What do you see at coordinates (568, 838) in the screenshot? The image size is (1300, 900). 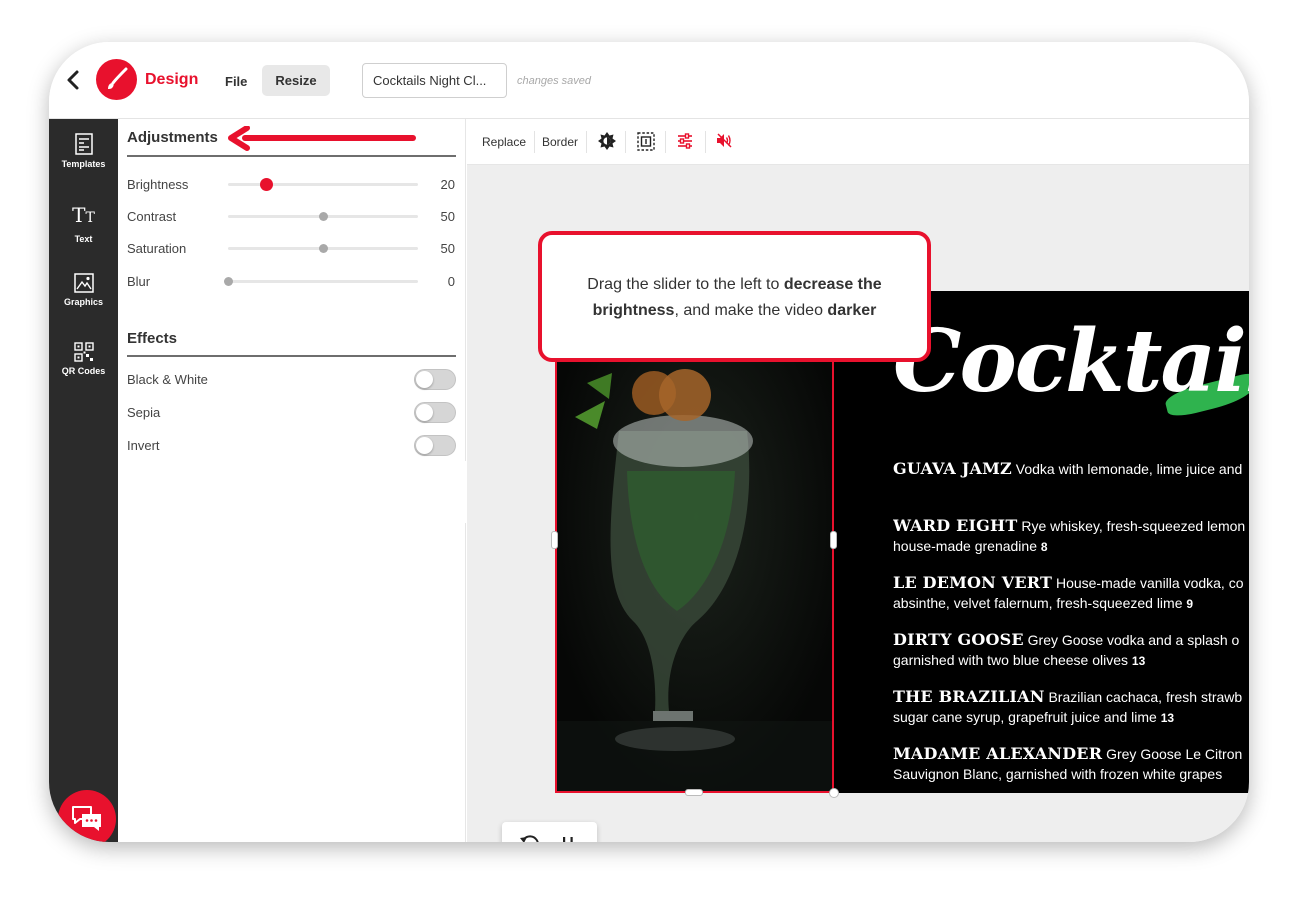 I see `pause-icon` at bounding box center [568, 838].